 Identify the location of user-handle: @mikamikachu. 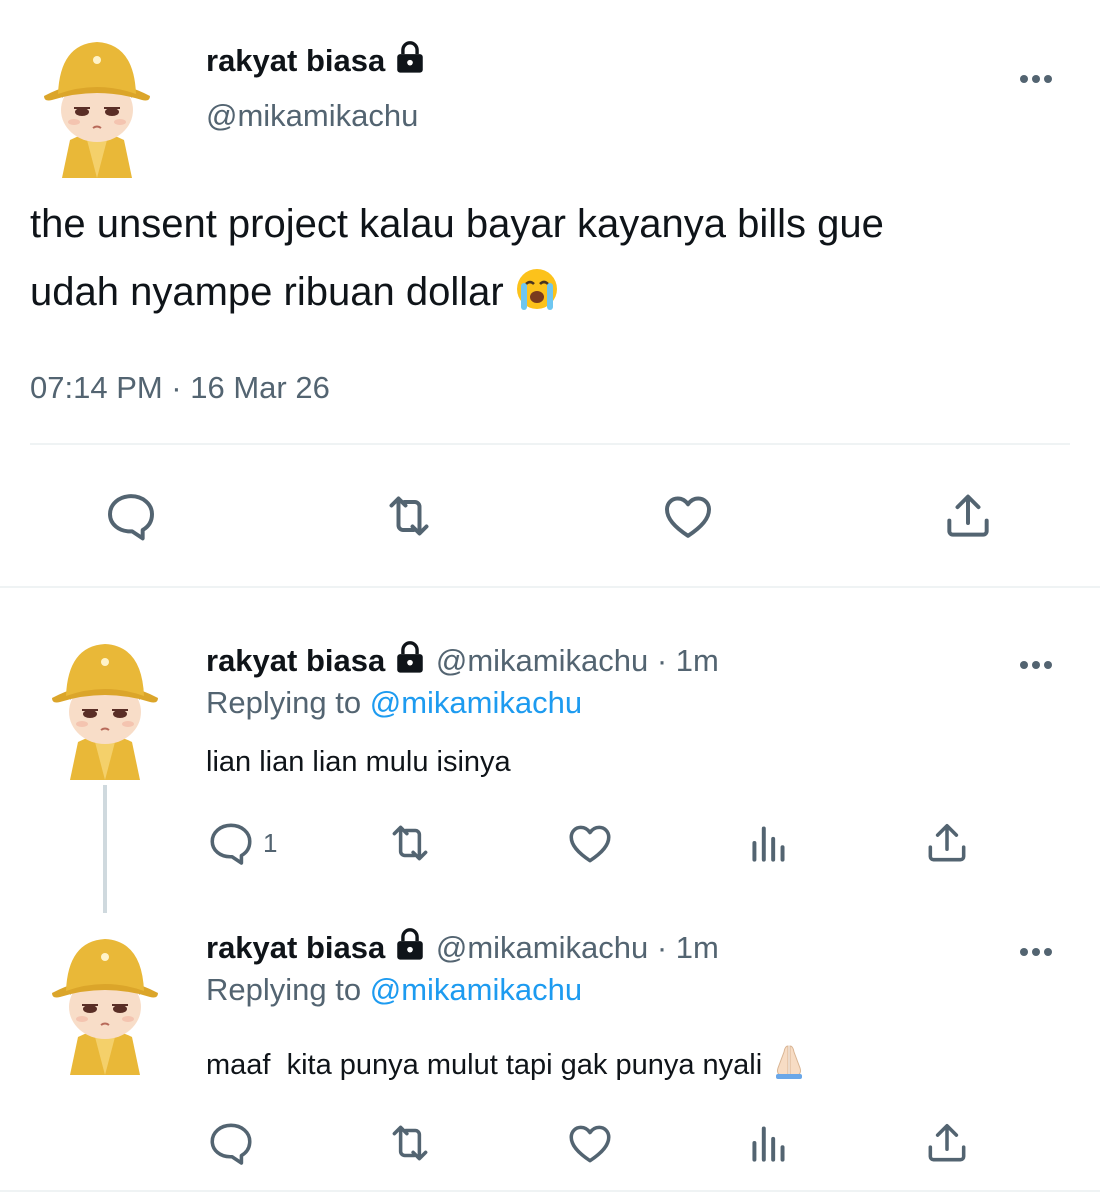
(312, 116).